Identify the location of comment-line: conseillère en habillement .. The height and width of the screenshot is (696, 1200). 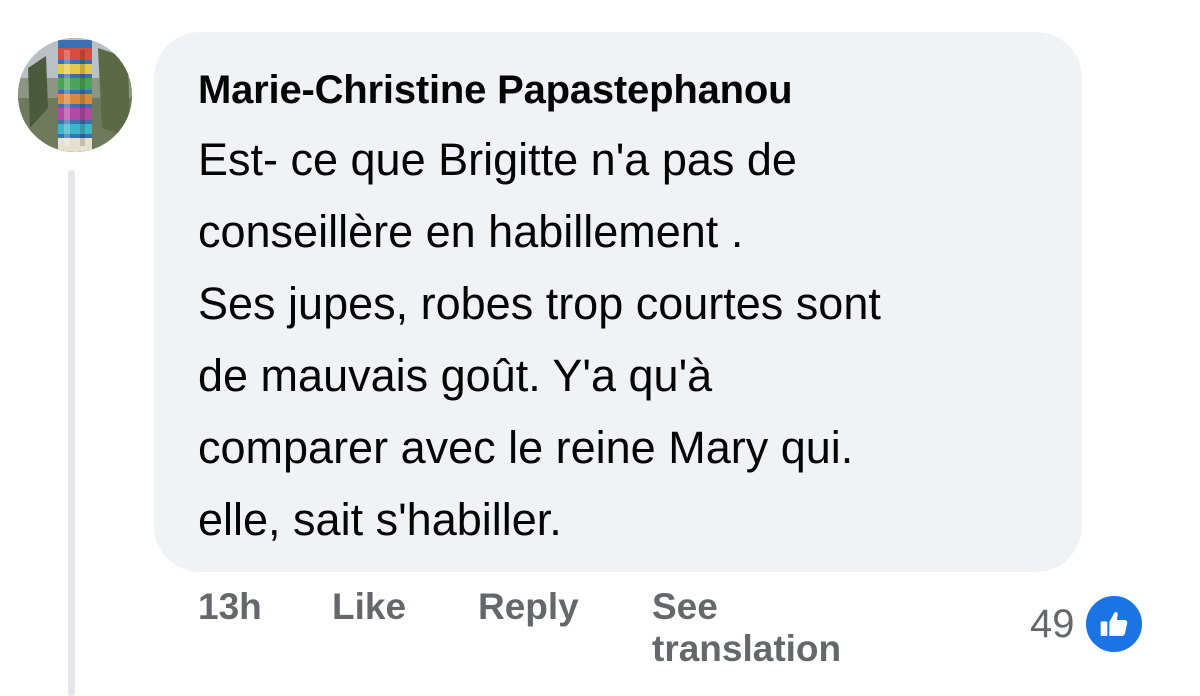
(471, 231).